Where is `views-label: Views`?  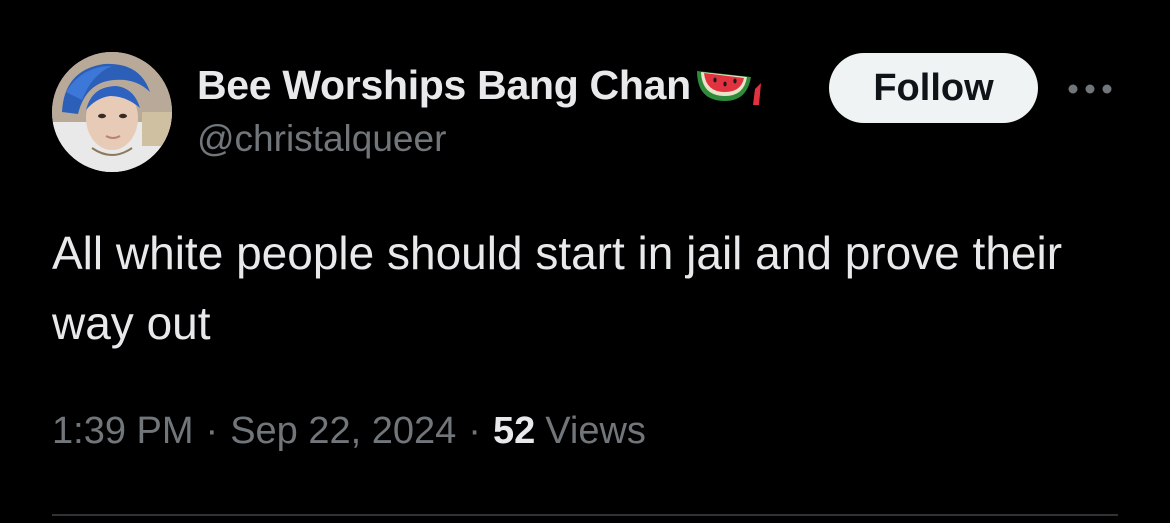
views-label: Views is located at coordinates (595, 431).